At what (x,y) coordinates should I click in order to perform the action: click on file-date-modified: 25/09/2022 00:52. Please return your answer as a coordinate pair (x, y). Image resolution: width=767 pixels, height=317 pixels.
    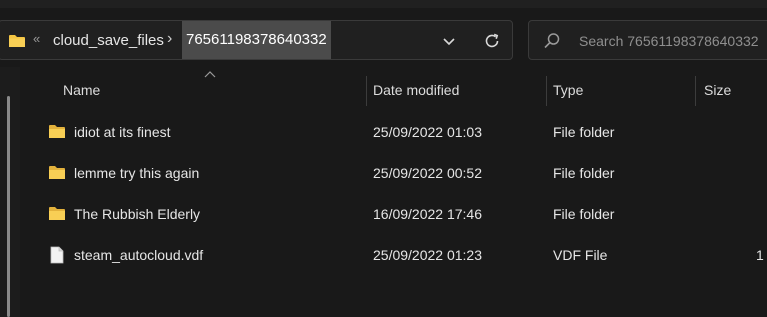
    Looking at the image, I should click on (427, 173).